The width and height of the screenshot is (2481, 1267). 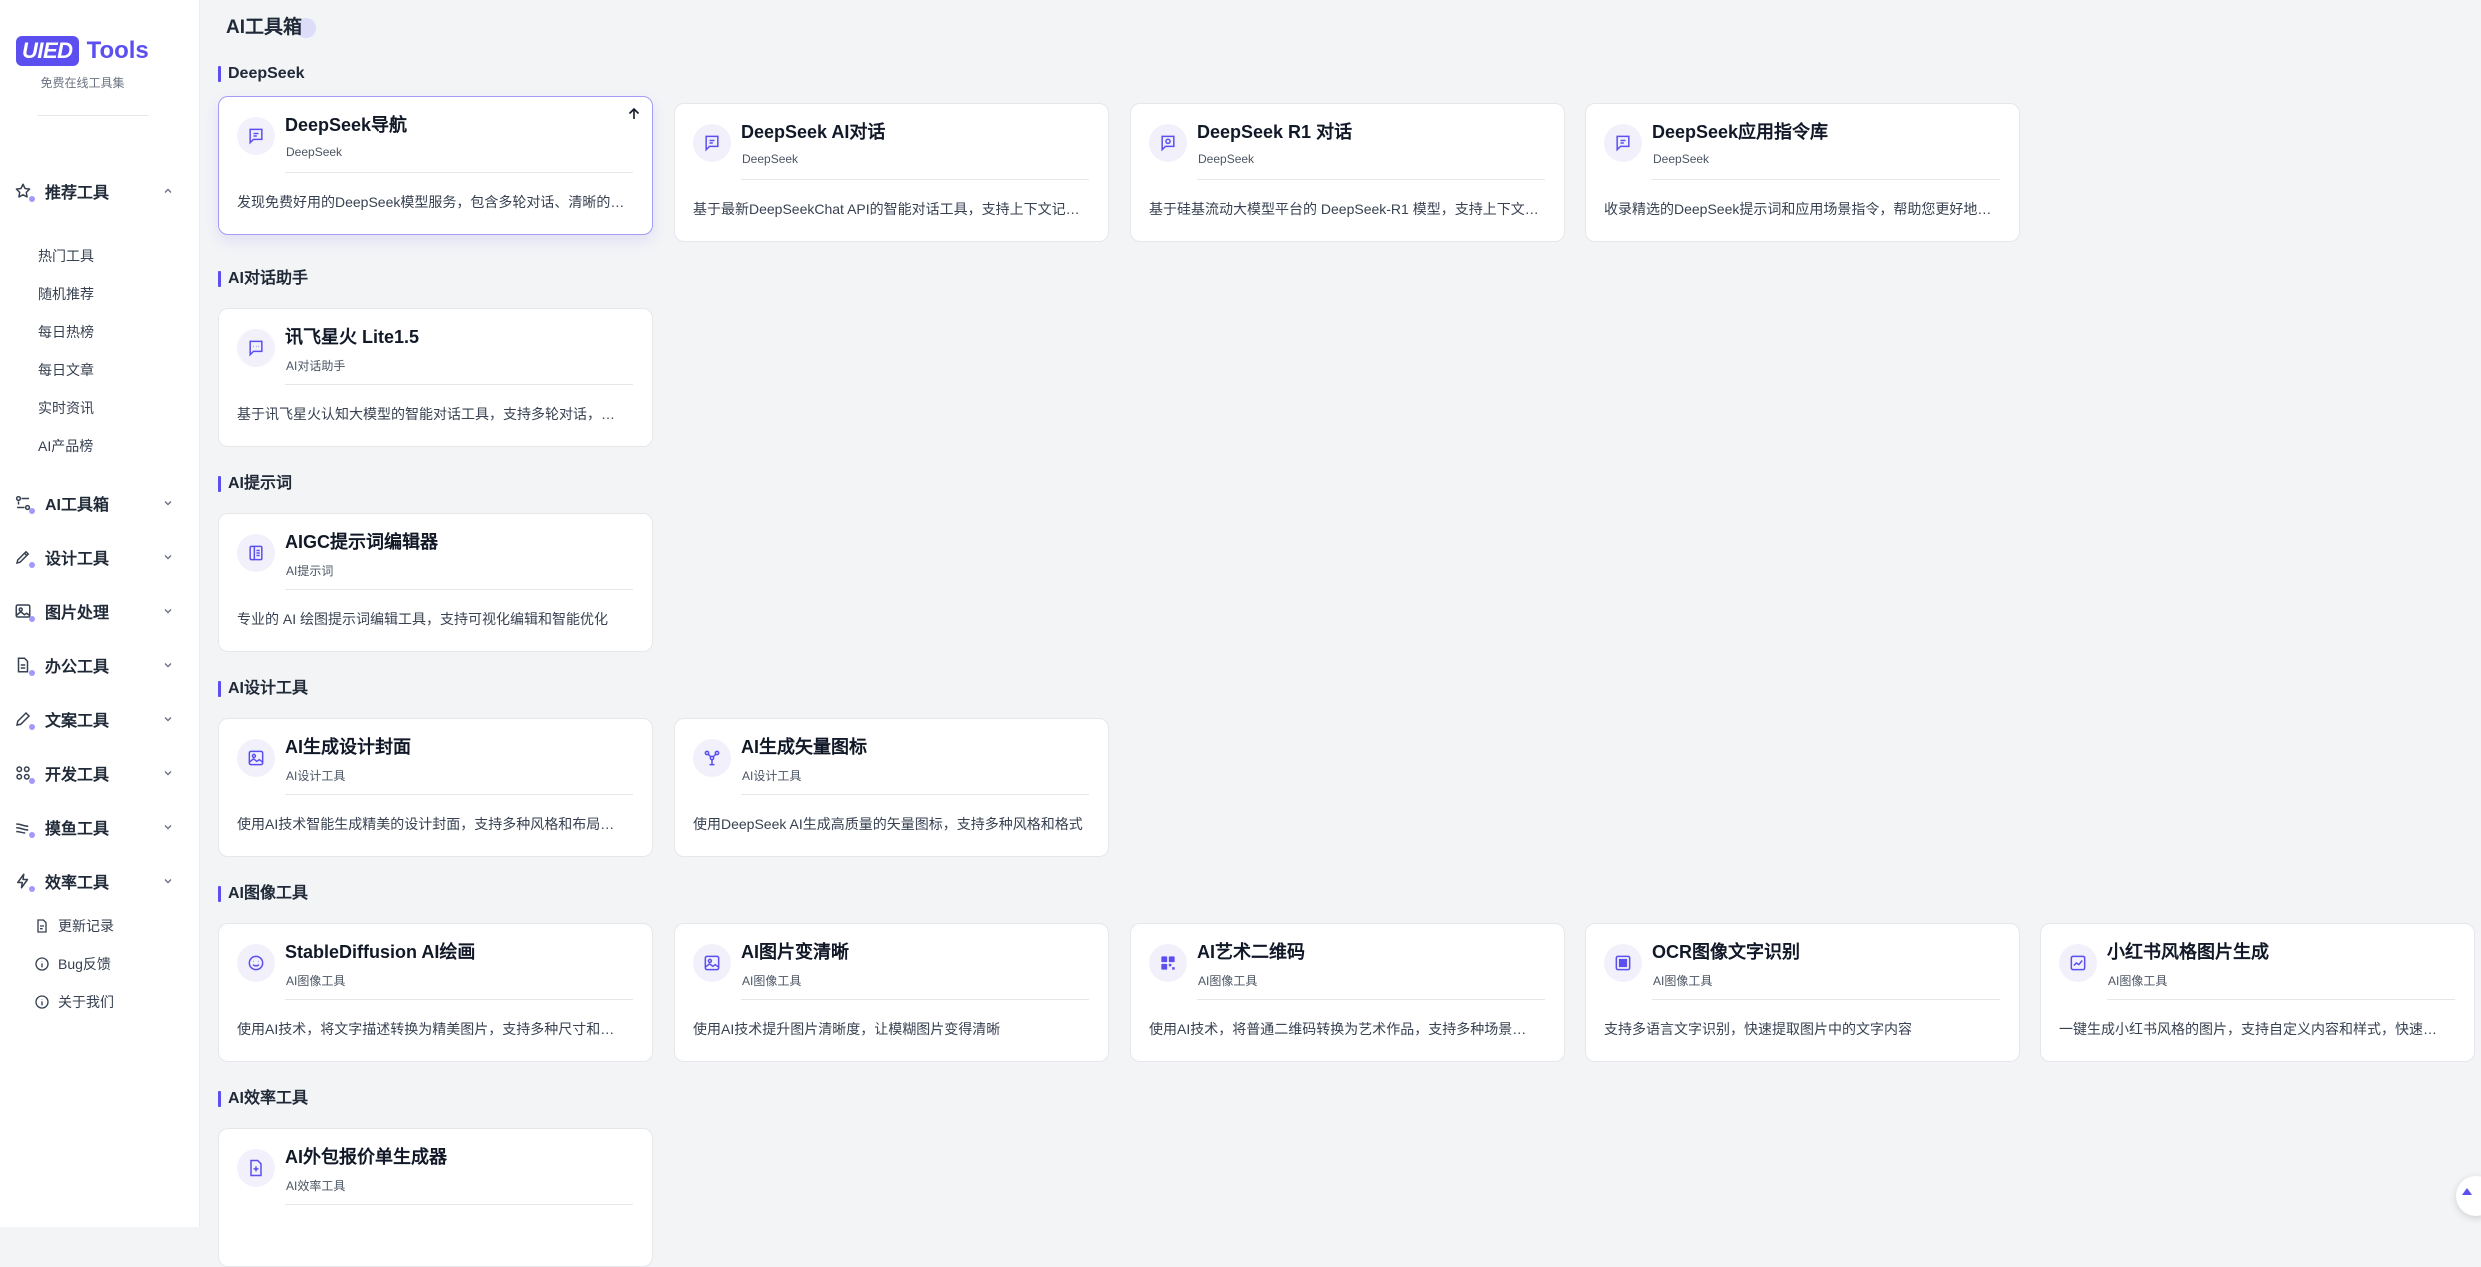 I want to click on tool-card: AI图片变清晰 AI图像工具 使用AI技术提升图片清晰度，让模糊图片变得清晰, so click(x=891, y=992).